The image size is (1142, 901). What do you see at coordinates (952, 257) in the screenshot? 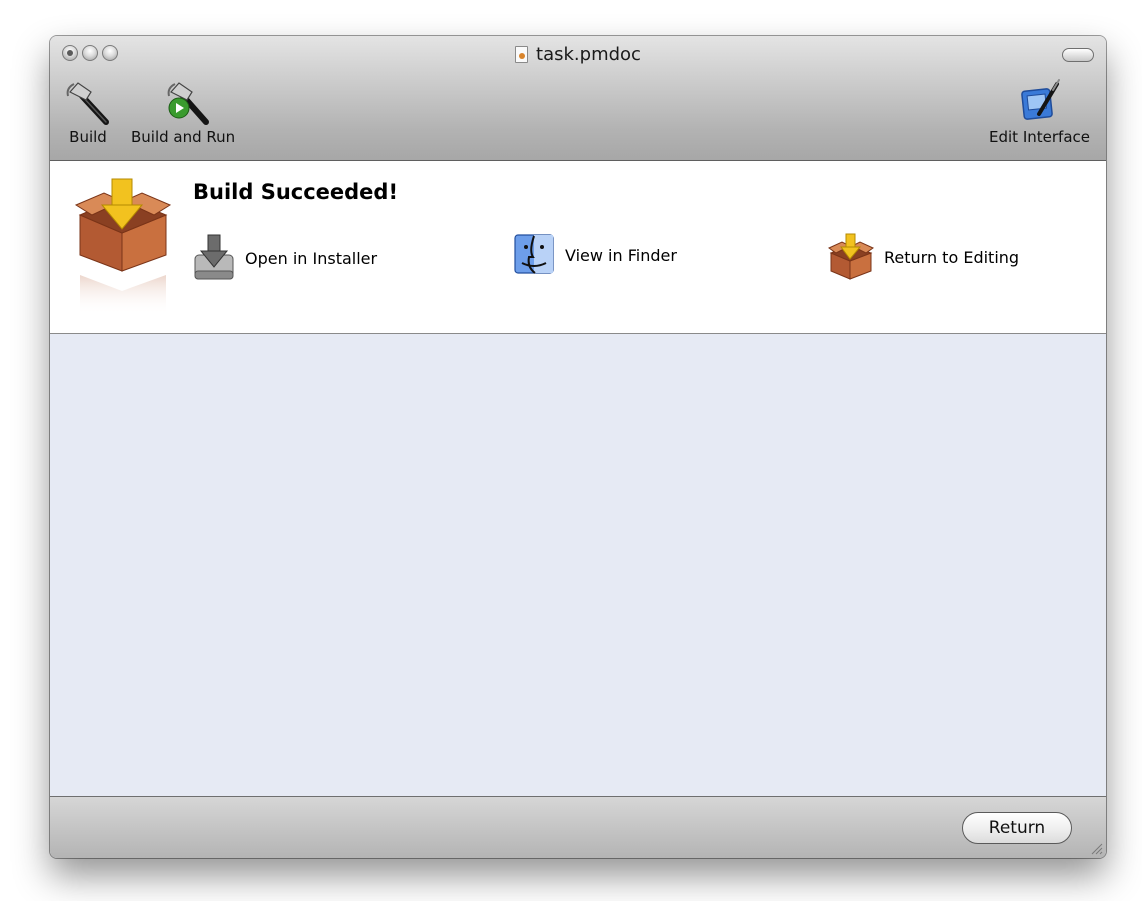
I see `return-to-editing-label: Return to Editing` at bounding box center [952, 257].